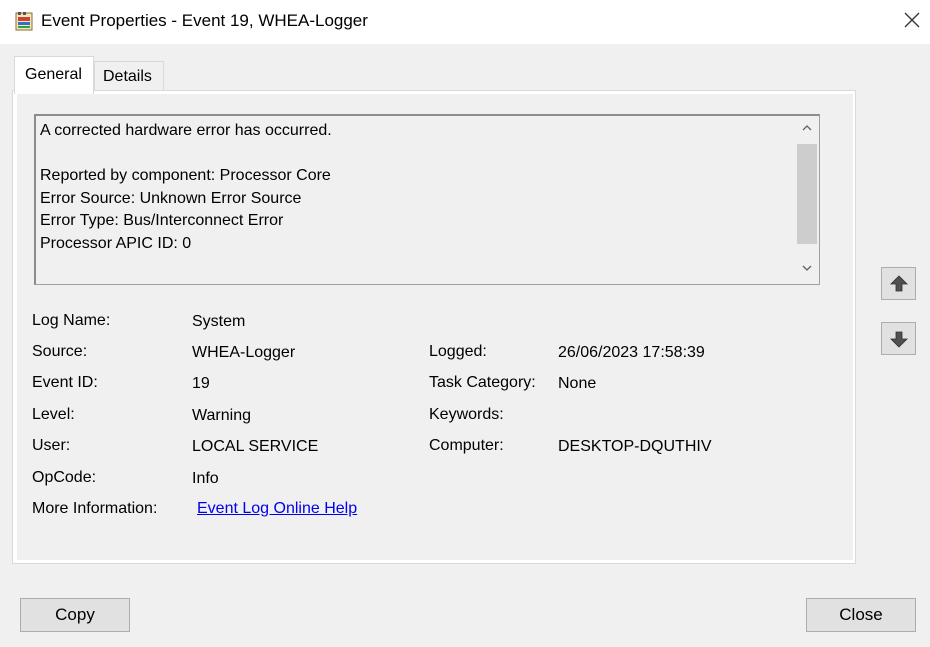  I want to click on user-label: User:, so click(51, 445).